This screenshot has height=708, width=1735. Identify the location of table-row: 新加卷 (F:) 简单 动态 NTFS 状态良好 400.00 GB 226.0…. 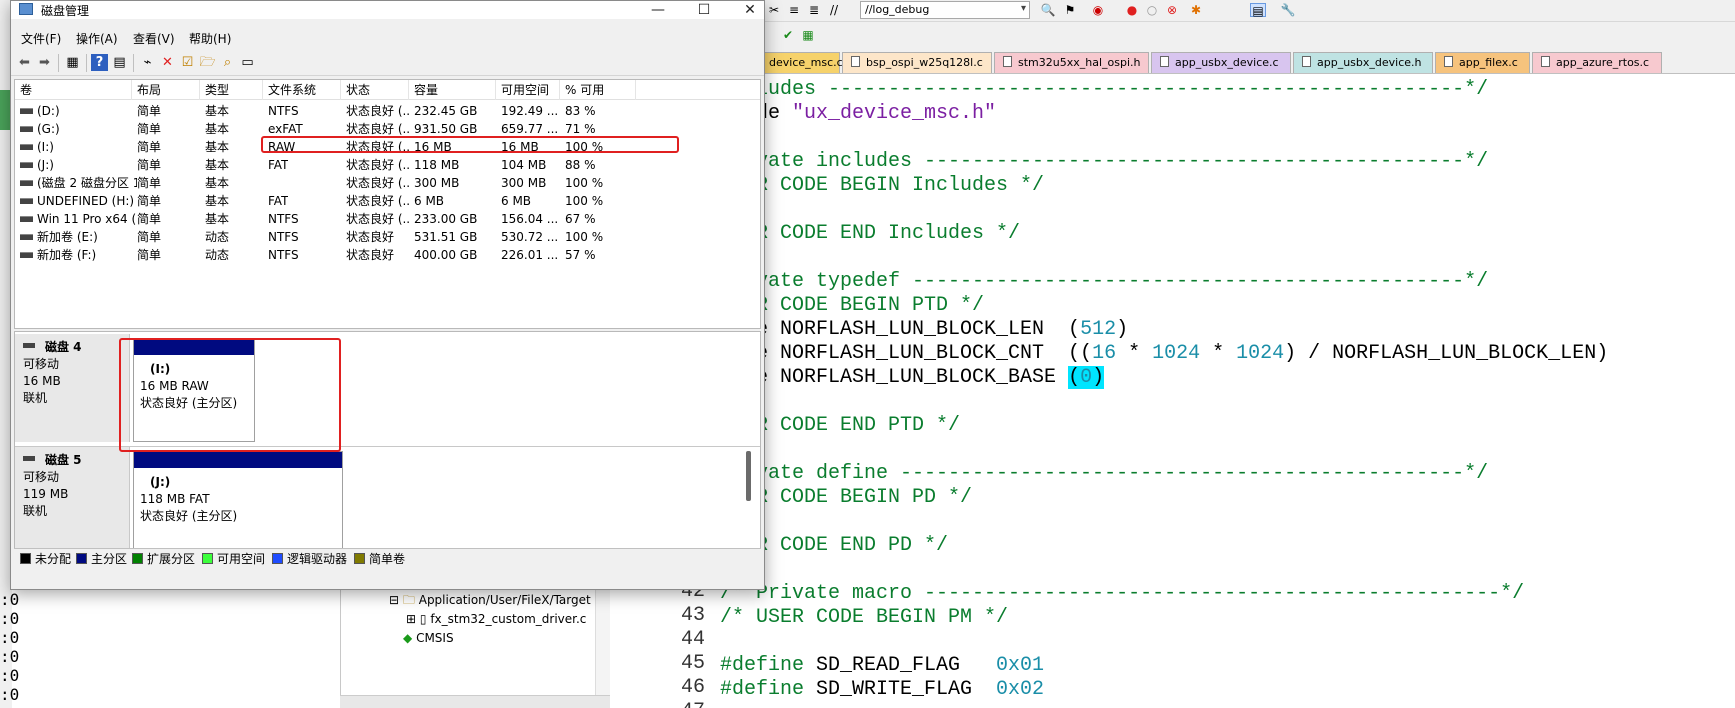
(387, 255).